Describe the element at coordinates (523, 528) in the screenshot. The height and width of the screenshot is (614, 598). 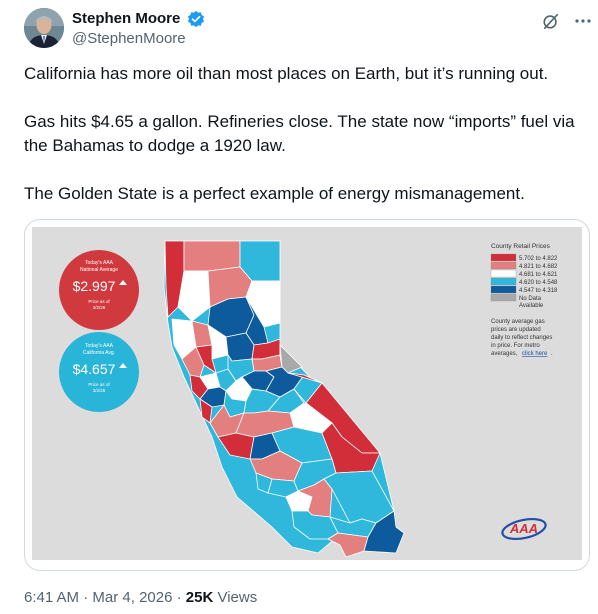
I see `aaa-logo-text: AAA` at that location.